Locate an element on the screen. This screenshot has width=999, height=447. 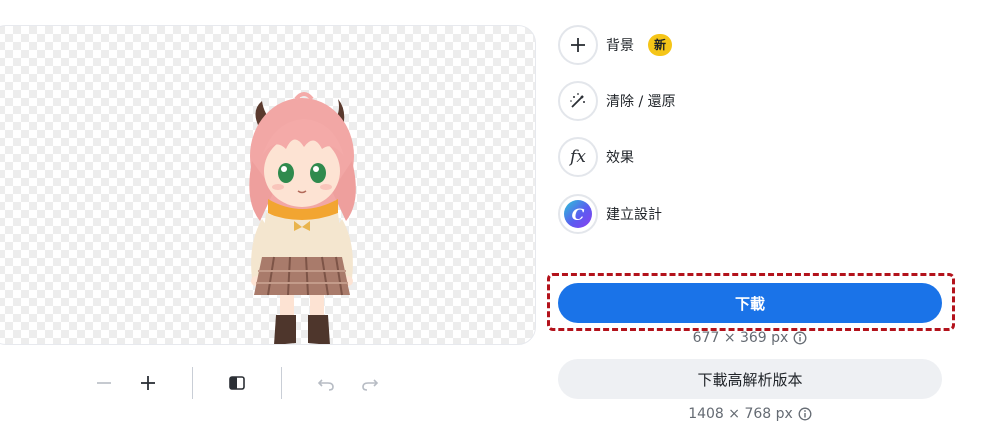
magic-brush-icon is located at coordinates (577, 100).